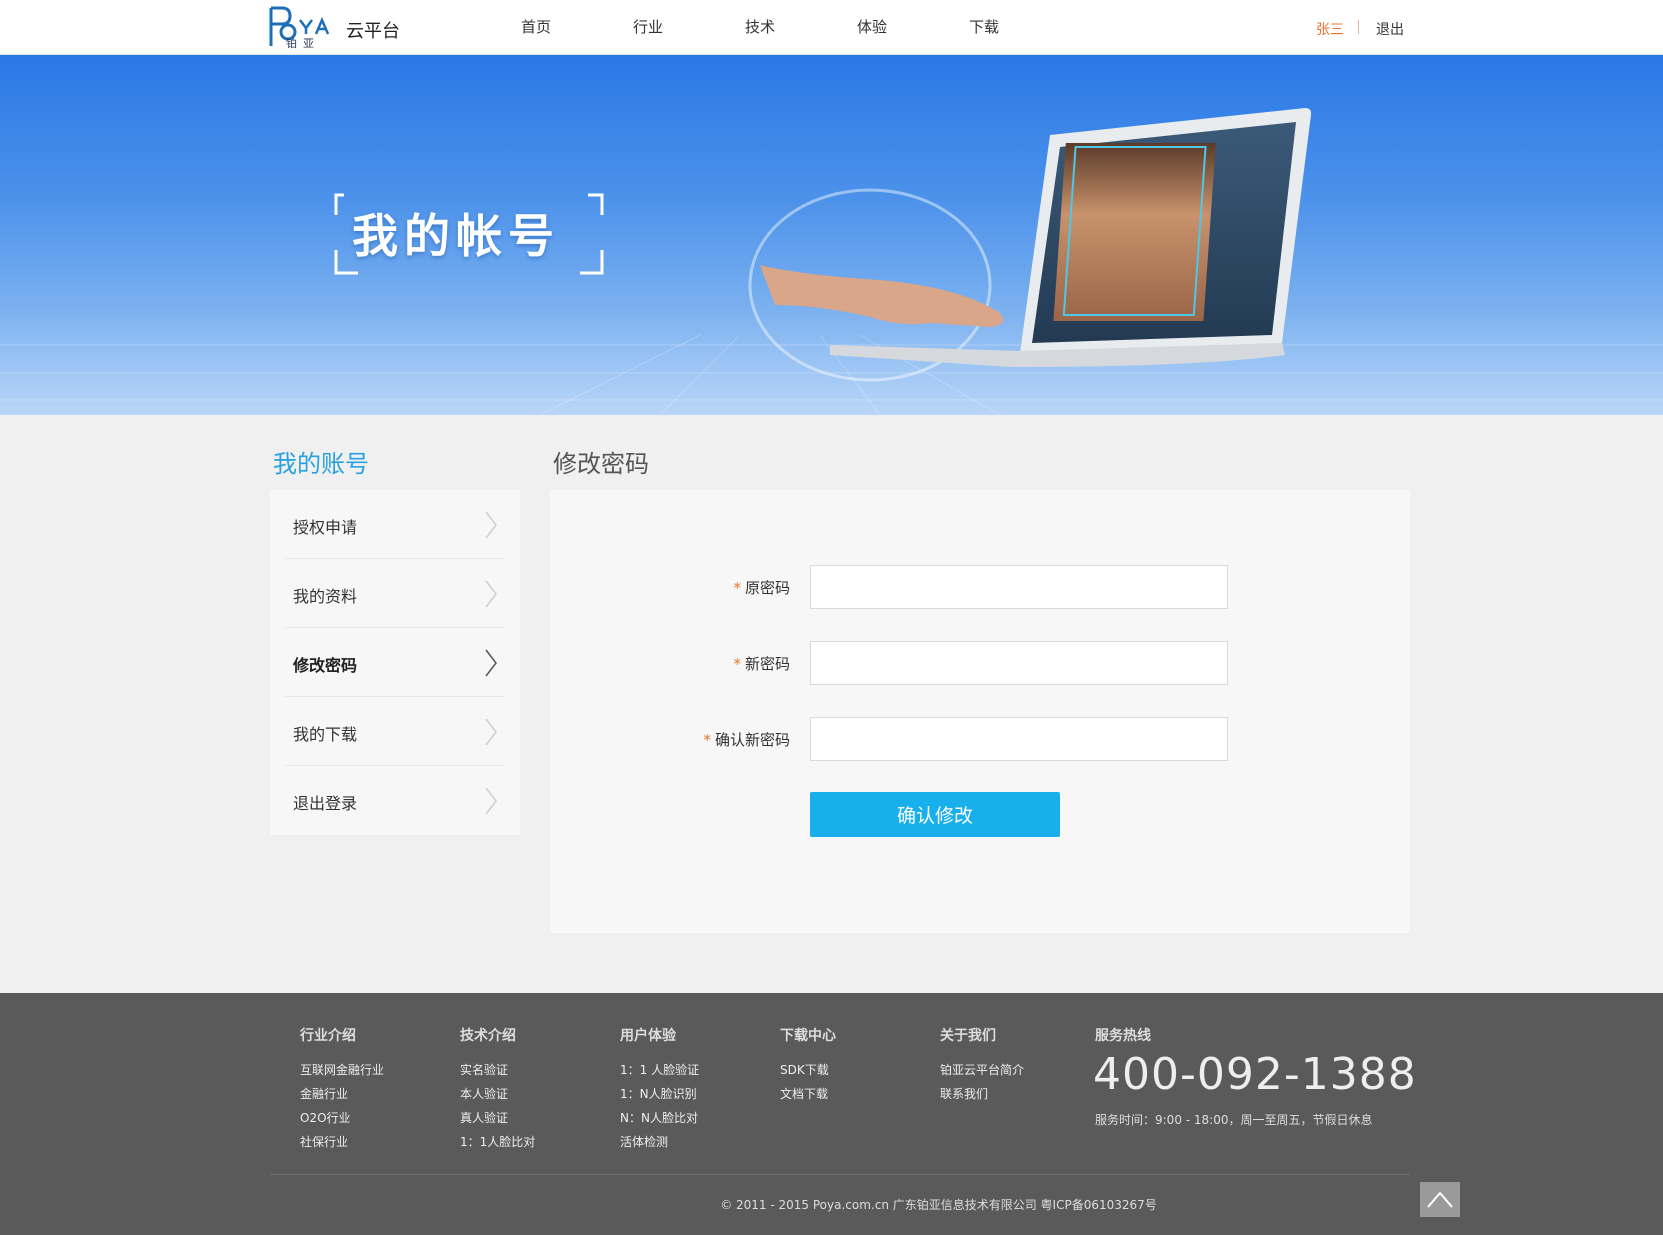  I want to click on footer-col-title: 下载中心, so click(808, 1036).